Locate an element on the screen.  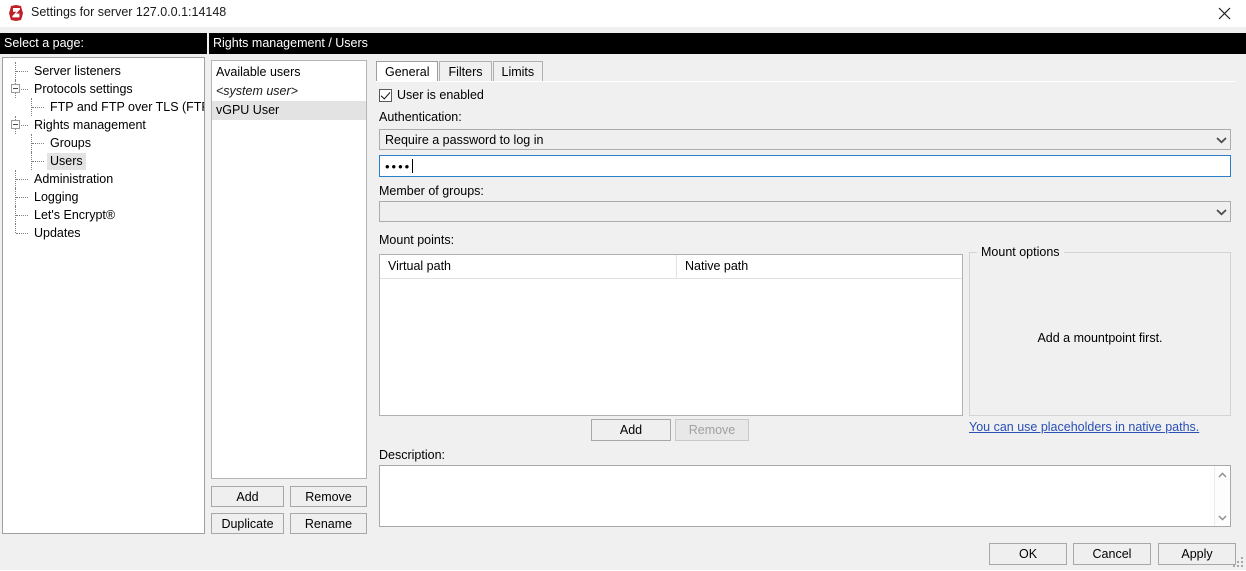
available-users-list: Available users <system user> vGPU User is located at coordinates (289, 269).